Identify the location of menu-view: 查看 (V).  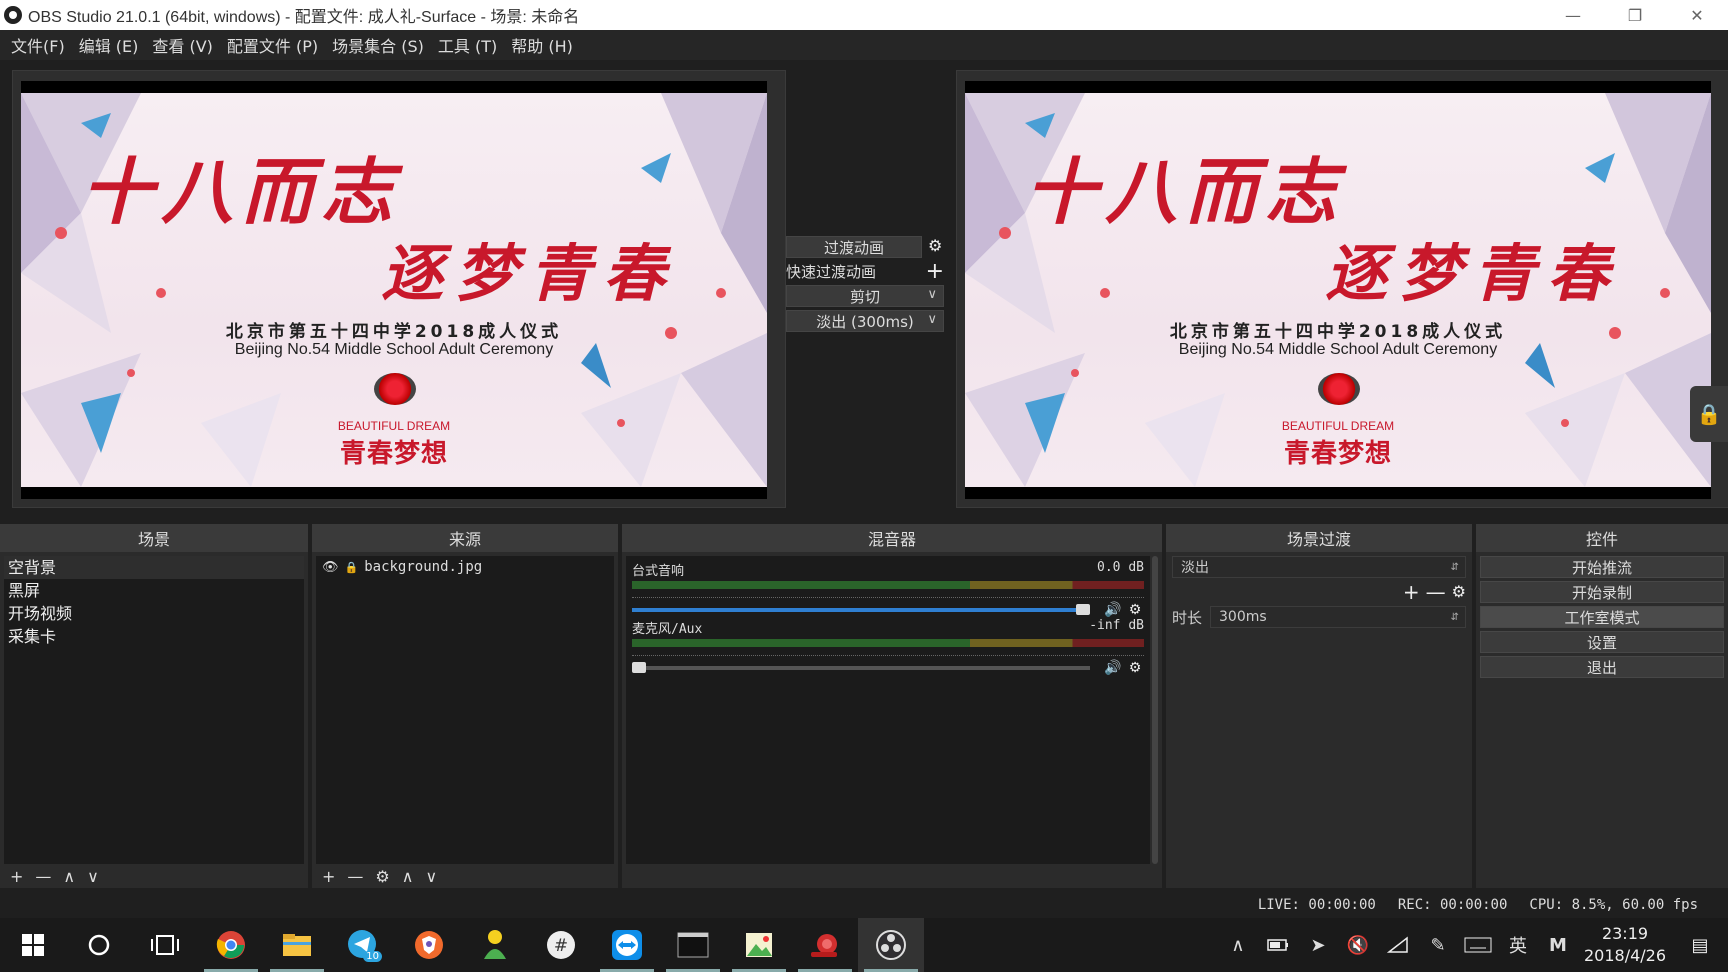
(182, 45).